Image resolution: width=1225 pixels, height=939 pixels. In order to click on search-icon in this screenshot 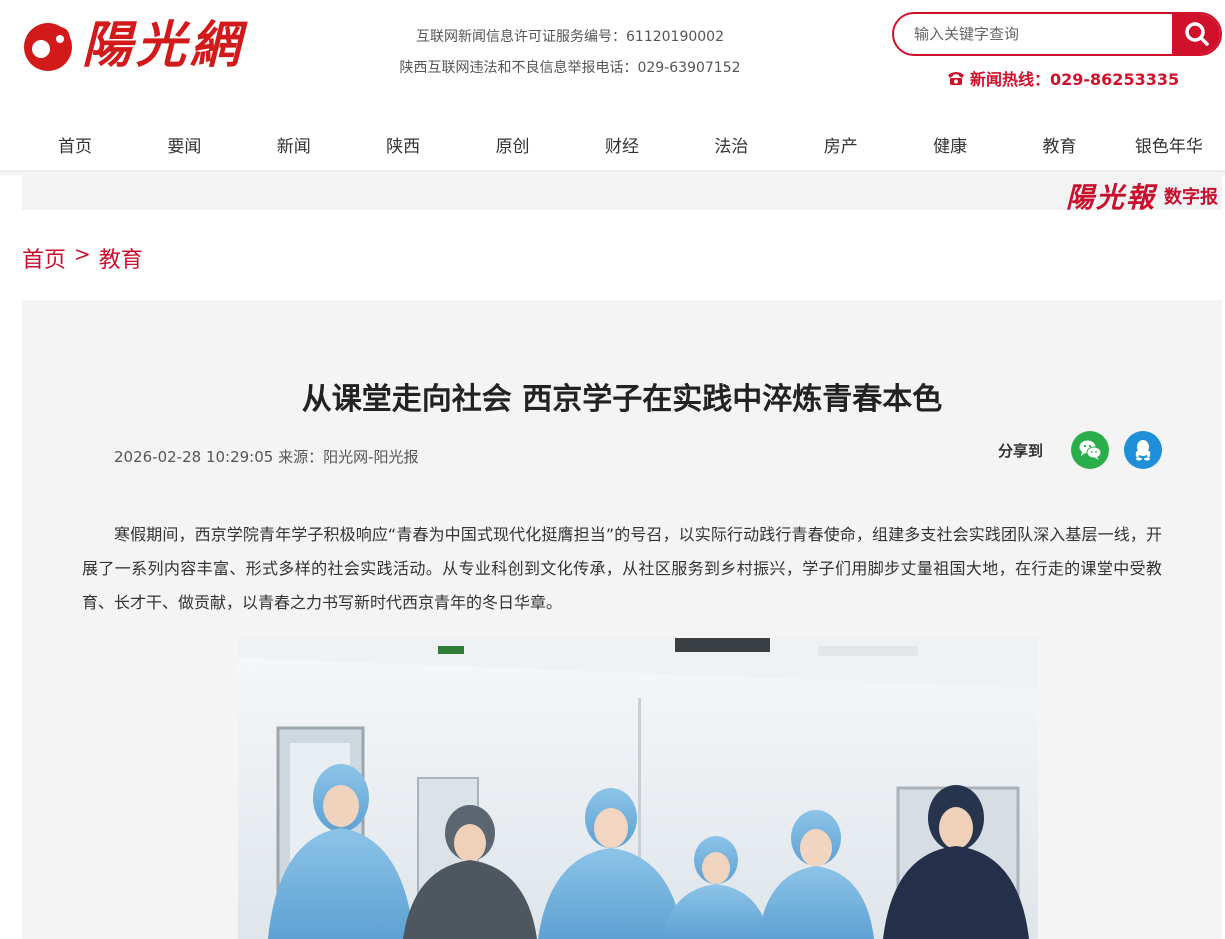, I will do `click(1197, 34)`.